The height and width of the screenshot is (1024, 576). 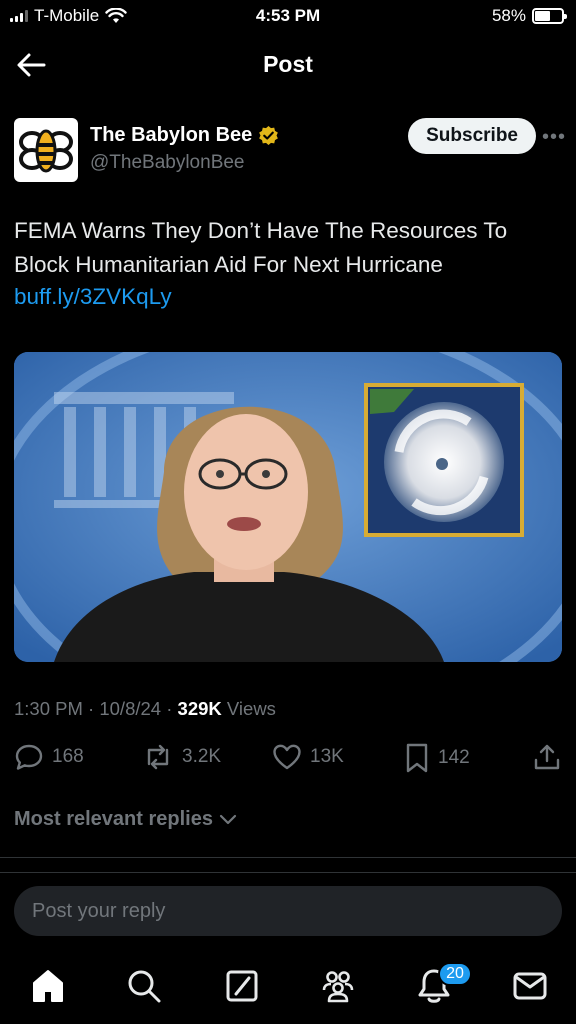 I want to click on replies-sort-label: Most relevant replies, so click(x=113, y=819).